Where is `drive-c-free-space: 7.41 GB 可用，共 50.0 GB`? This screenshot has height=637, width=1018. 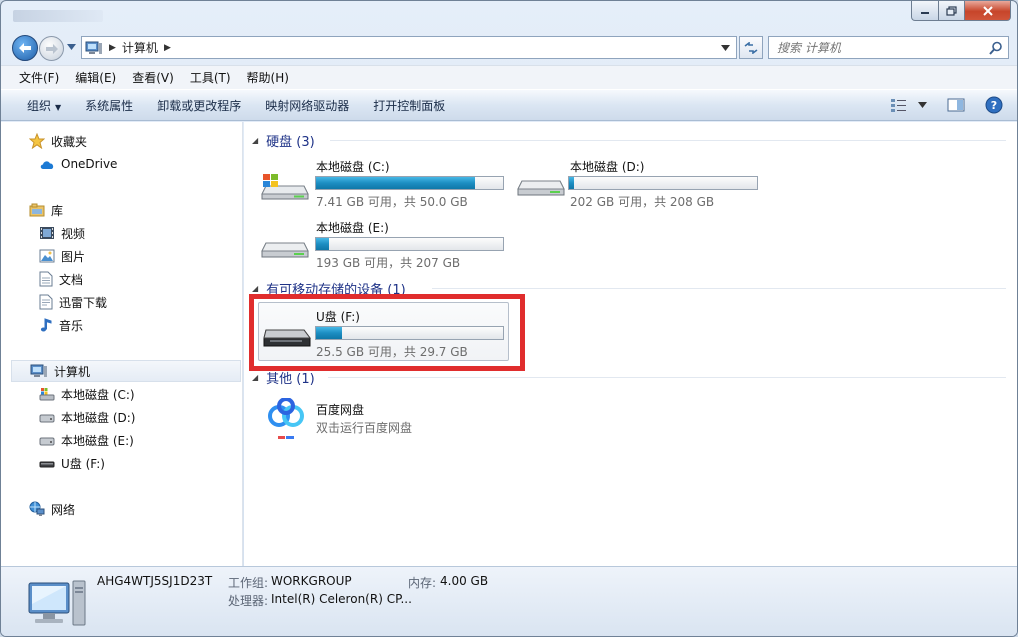
drive-c-free-space: 7.41 GB 可用，共 50.0 GB is located at coordinates (392, 202).